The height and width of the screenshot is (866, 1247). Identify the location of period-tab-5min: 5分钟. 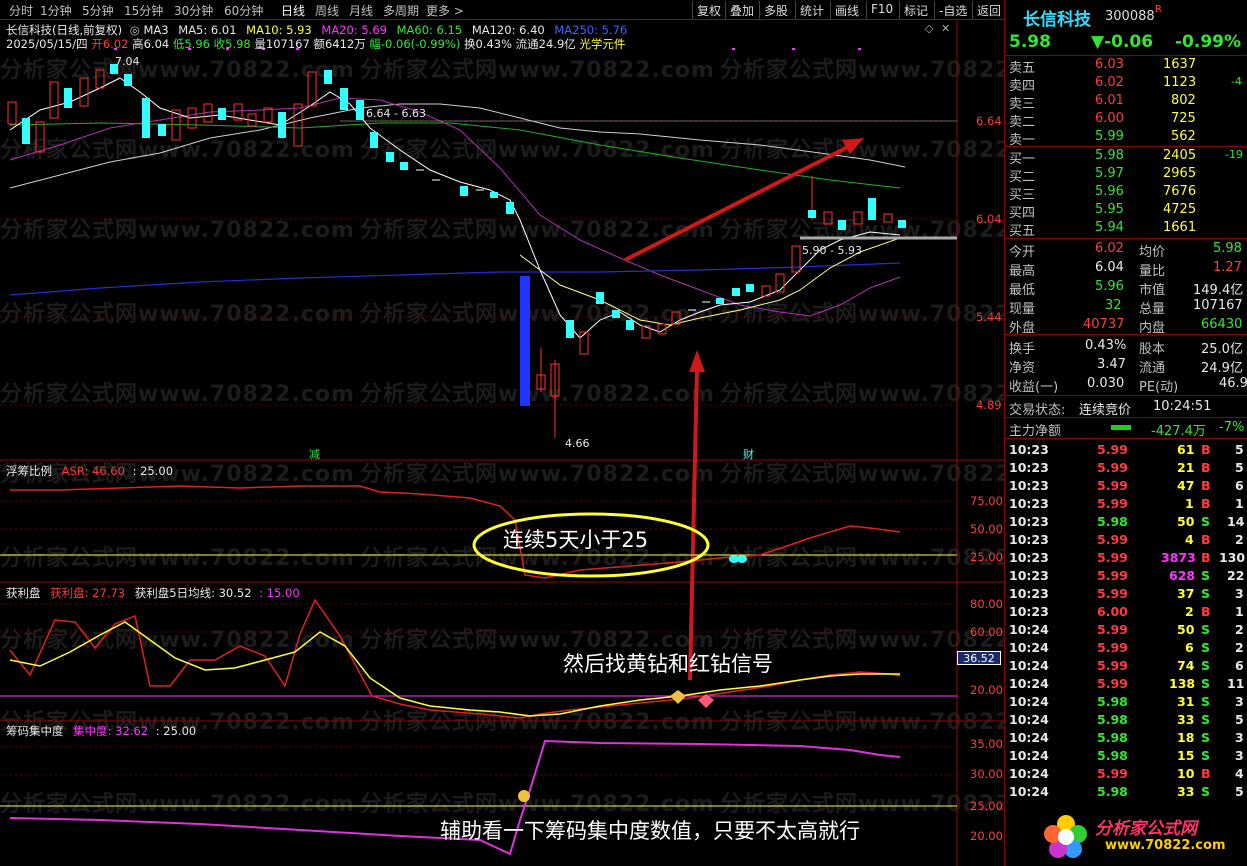
(98, 10).